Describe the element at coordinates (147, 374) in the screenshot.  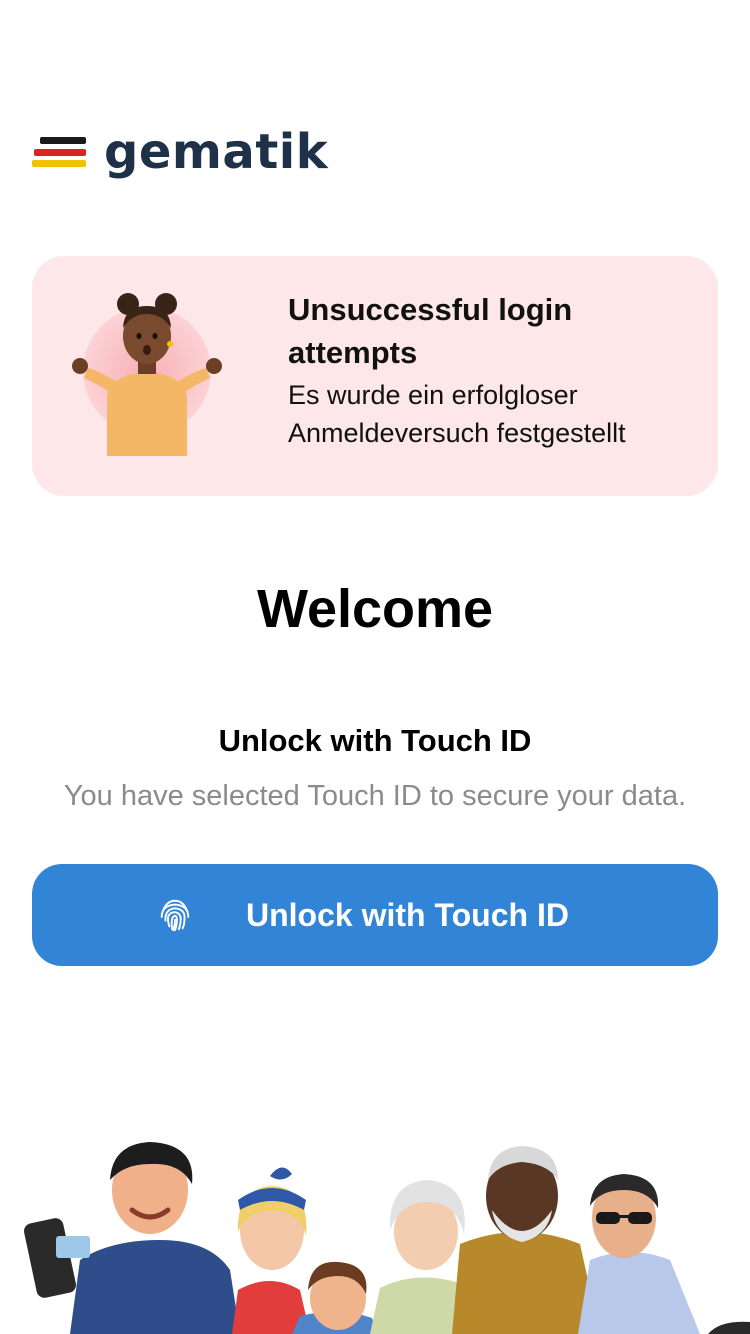
I see `shrugging-person-illustration` at that location.